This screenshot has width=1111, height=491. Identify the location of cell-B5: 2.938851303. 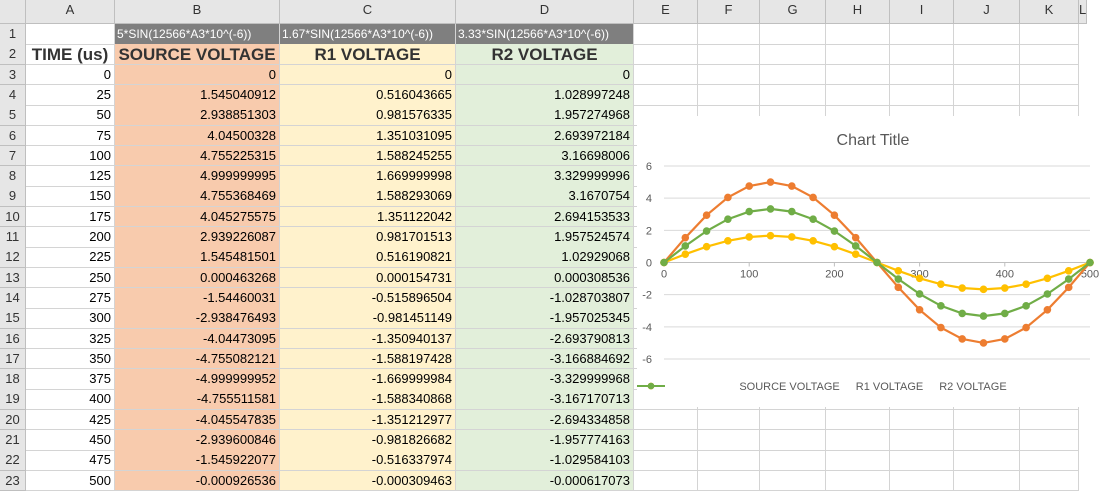
(197, 115).